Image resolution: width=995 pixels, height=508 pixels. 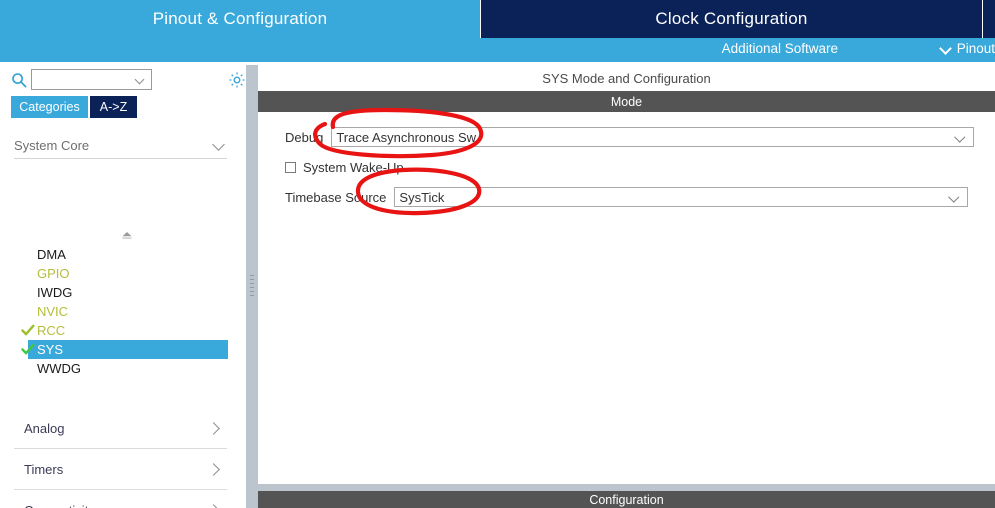 I want to click on mode-section-header-label: Mode, so click(x=626, y=101).